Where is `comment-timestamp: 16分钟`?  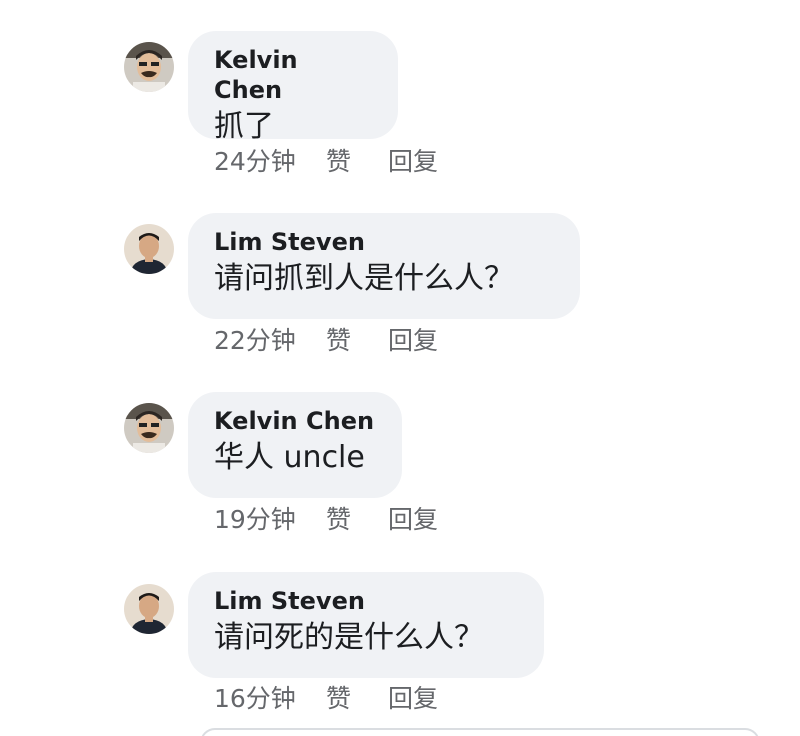 comment-timestamp: 16分钟 is located at coordinates (255, 698).